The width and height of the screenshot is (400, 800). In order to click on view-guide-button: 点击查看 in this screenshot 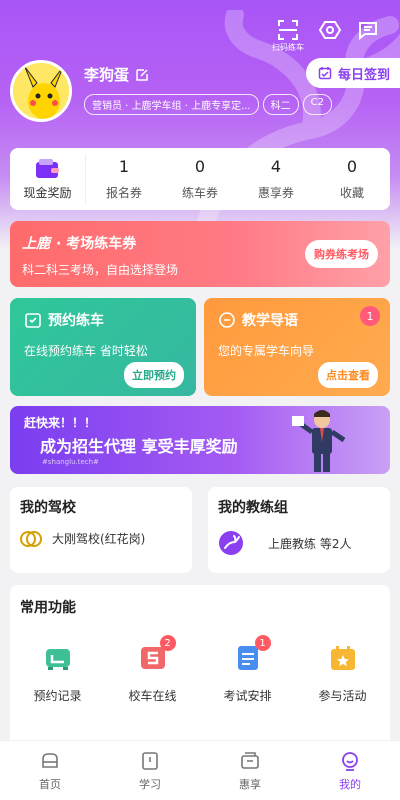, I will do `click(348, 375)`.